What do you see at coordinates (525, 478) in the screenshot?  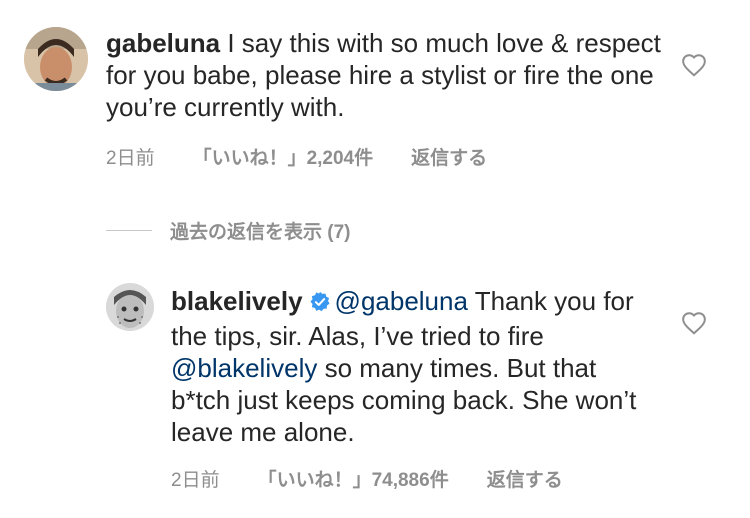 I see `reply-reply-button: 返信する` at bounding box center [525, 478].